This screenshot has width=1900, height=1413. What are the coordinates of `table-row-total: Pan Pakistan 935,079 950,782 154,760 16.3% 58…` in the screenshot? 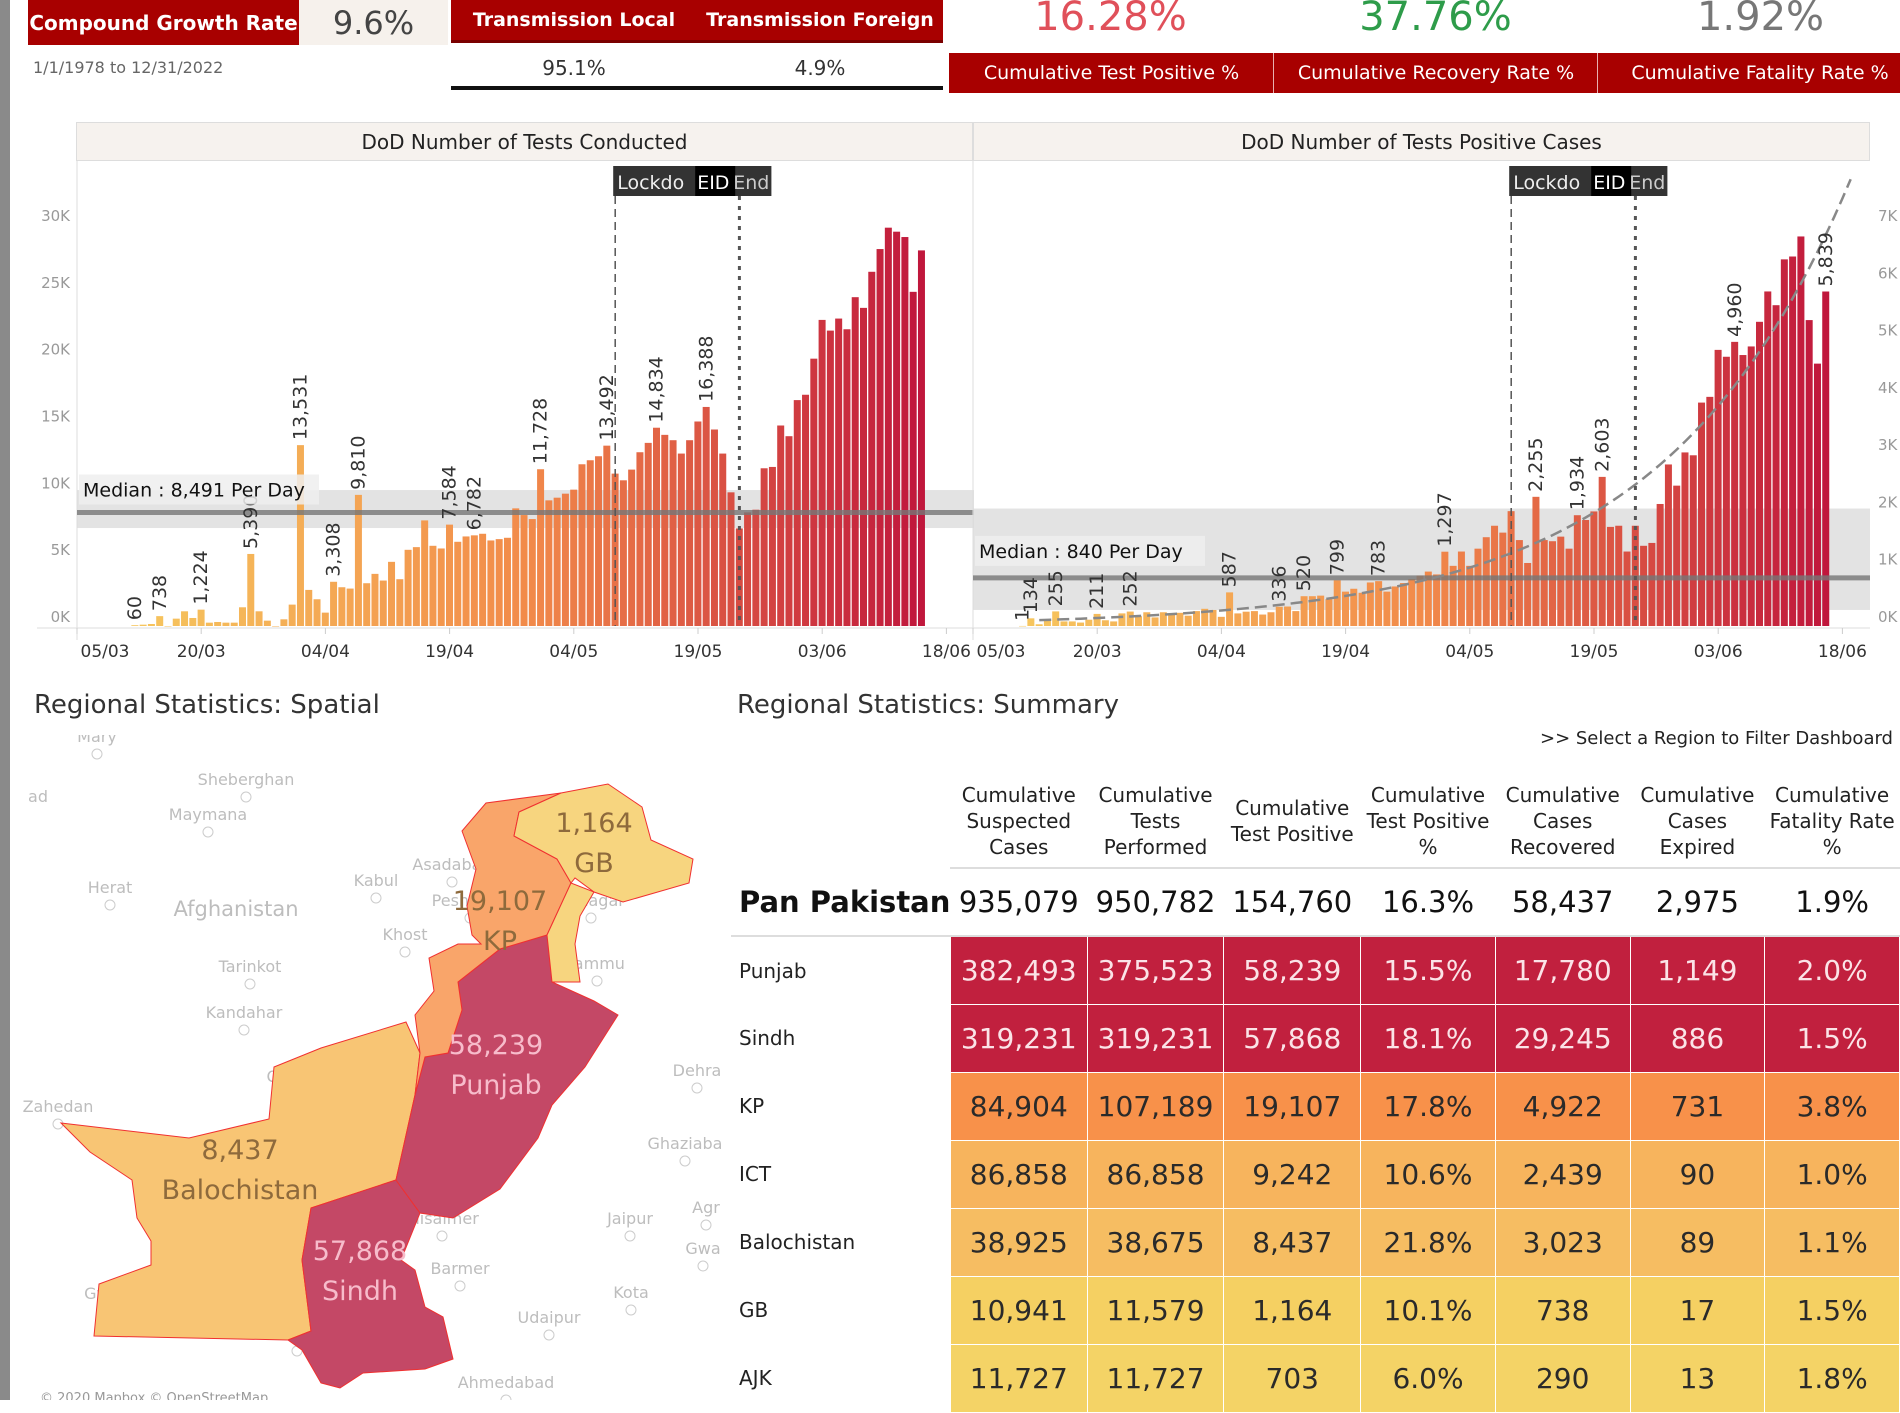 It's located at (1315, 902).